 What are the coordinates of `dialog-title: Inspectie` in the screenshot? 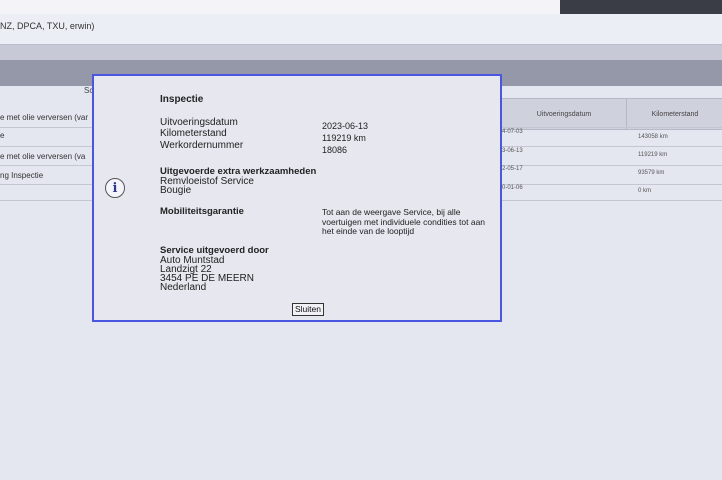 It's located at (182, 99).